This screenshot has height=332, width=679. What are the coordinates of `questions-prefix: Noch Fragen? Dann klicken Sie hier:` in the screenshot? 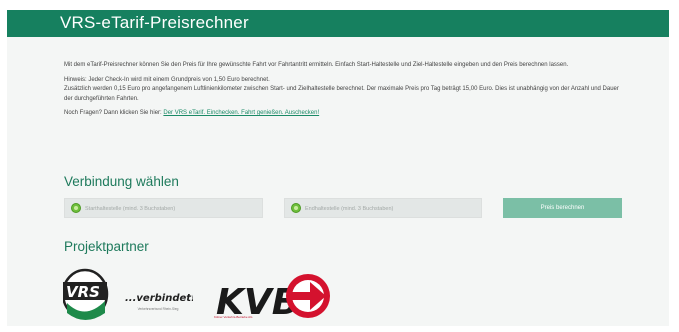 It's located at (113, 113).